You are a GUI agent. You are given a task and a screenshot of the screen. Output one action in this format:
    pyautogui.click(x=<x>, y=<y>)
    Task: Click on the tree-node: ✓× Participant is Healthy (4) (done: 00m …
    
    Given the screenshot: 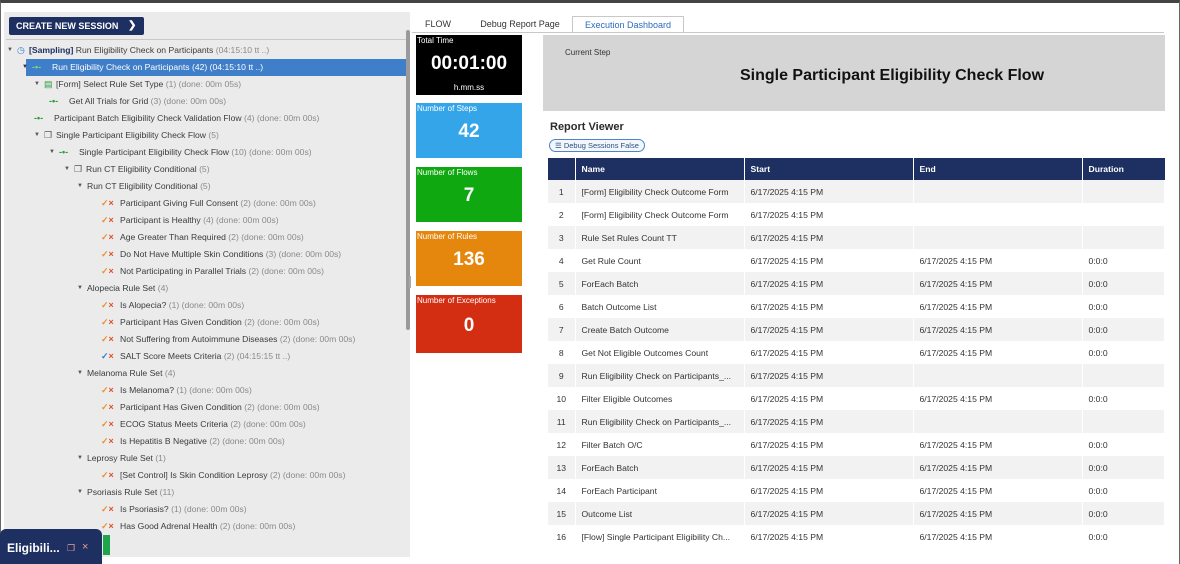 What is the action you would take?
    pyautogui.click(x=207, y=220)
    